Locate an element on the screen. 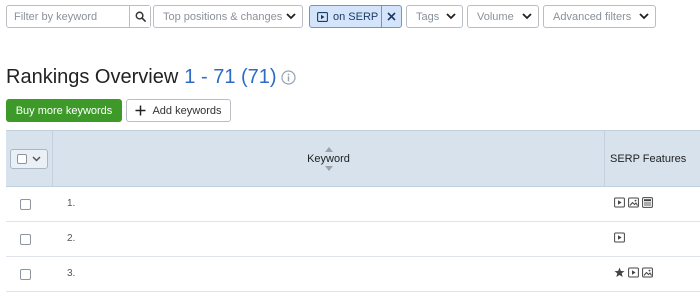  serp-chip-label: on SERP is located at coordinates (356, 16).